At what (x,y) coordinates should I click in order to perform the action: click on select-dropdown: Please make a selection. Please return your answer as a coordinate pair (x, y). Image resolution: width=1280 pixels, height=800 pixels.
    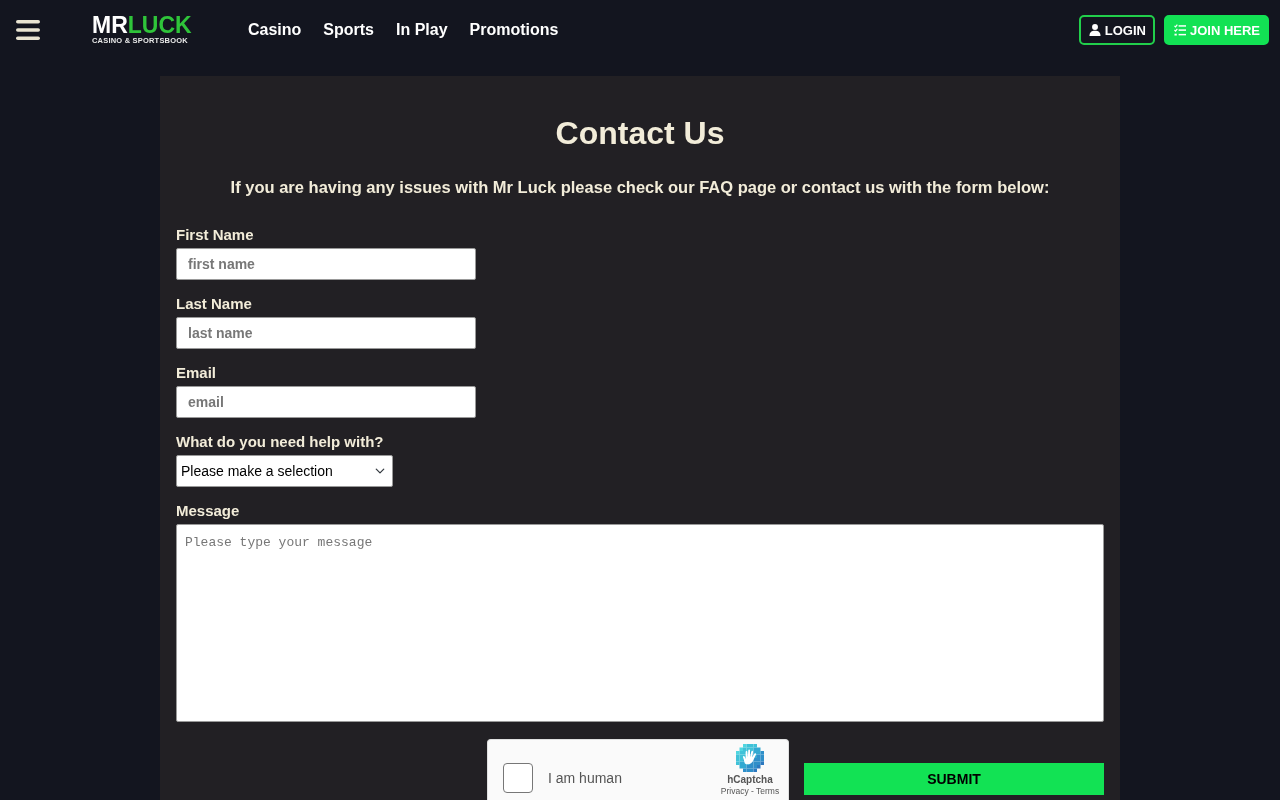
    Looking at the image, I should click on (284, 471).